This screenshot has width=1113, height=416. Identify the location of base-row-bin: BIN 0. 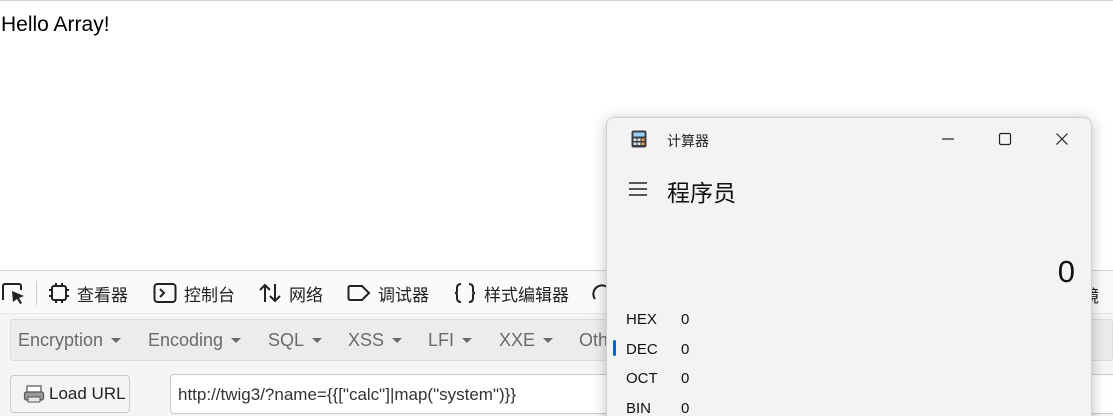
(657, 406).